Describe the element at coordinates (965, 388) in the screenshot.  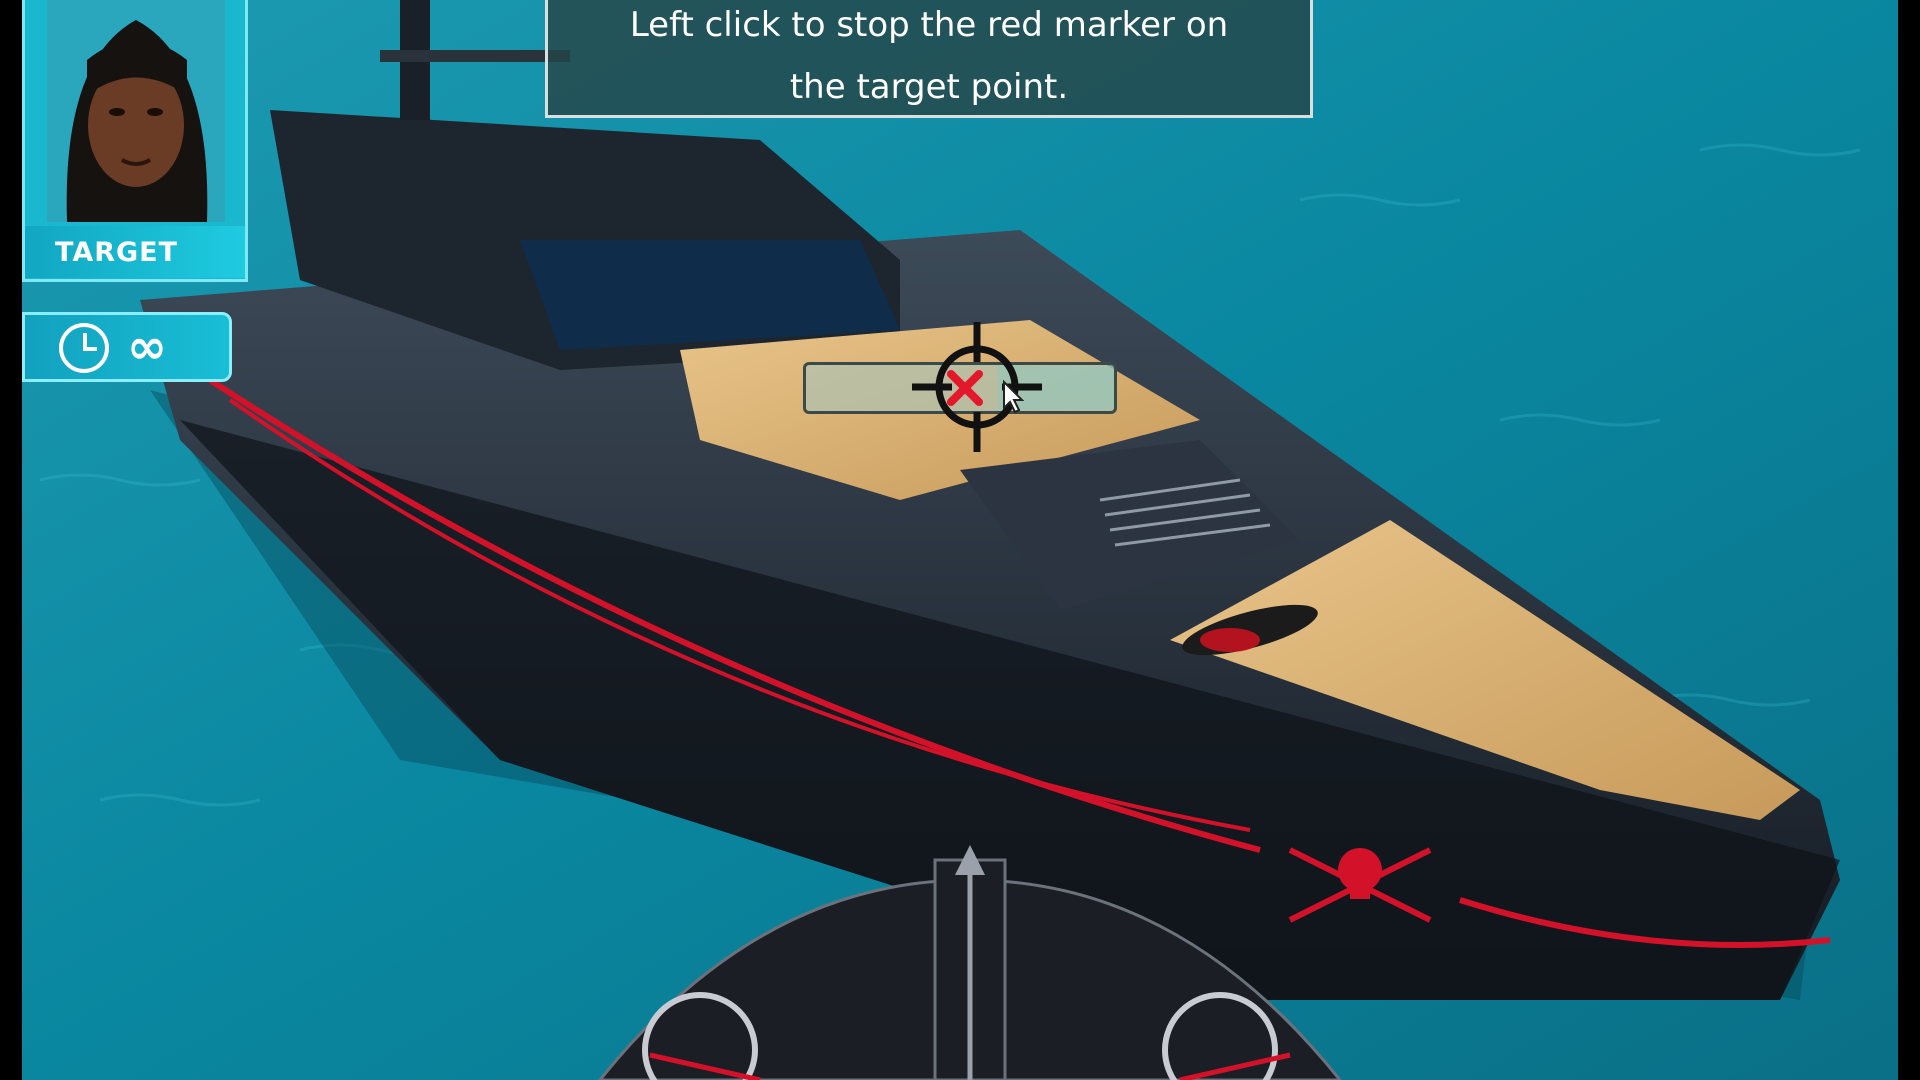
I see `red-x-marker-icon` at that location.